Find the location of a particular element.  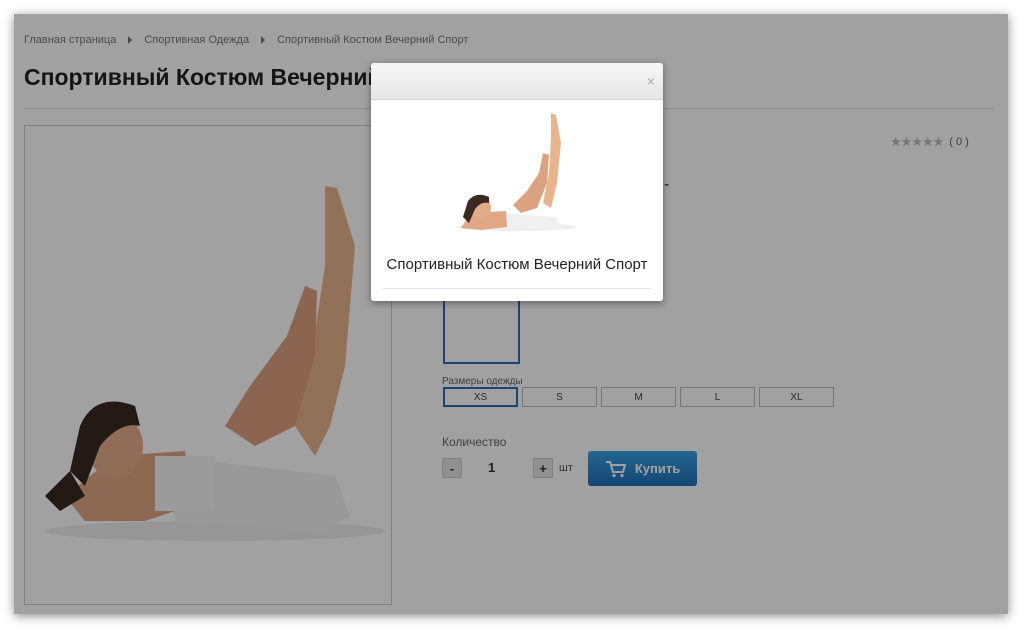

modal-caption: Спортивный Костюм Вечерний Спорт is located at coordinates (517, 264).